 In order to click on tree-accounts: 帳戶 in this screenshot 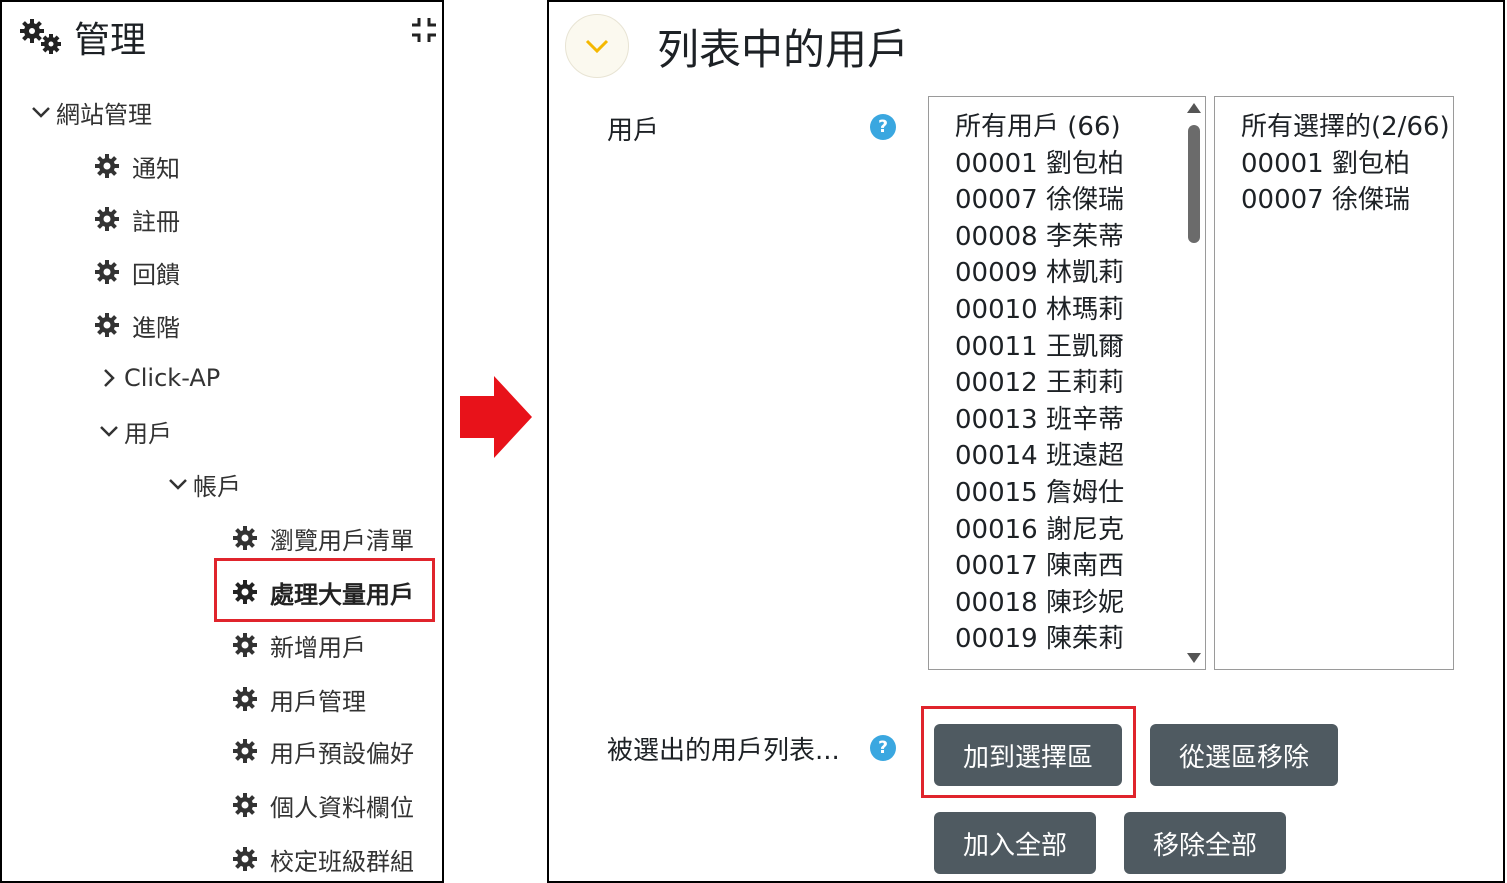, I will do `click(204, 484)`.